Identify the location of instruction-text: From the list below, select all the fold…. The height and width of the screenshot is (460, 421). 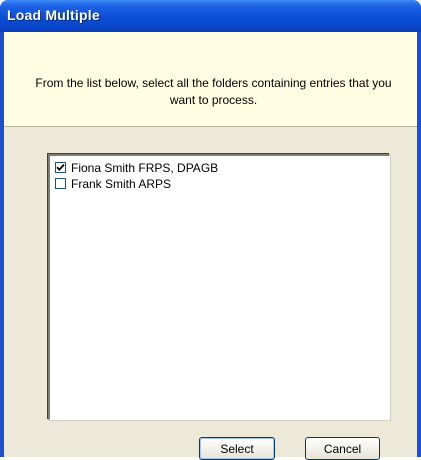
(213, 91).